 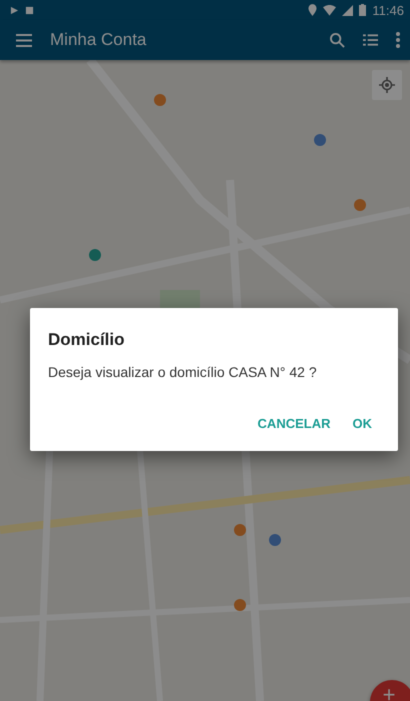 I want to click on dialog-title: Domicílio, so click(x=87, y=340).